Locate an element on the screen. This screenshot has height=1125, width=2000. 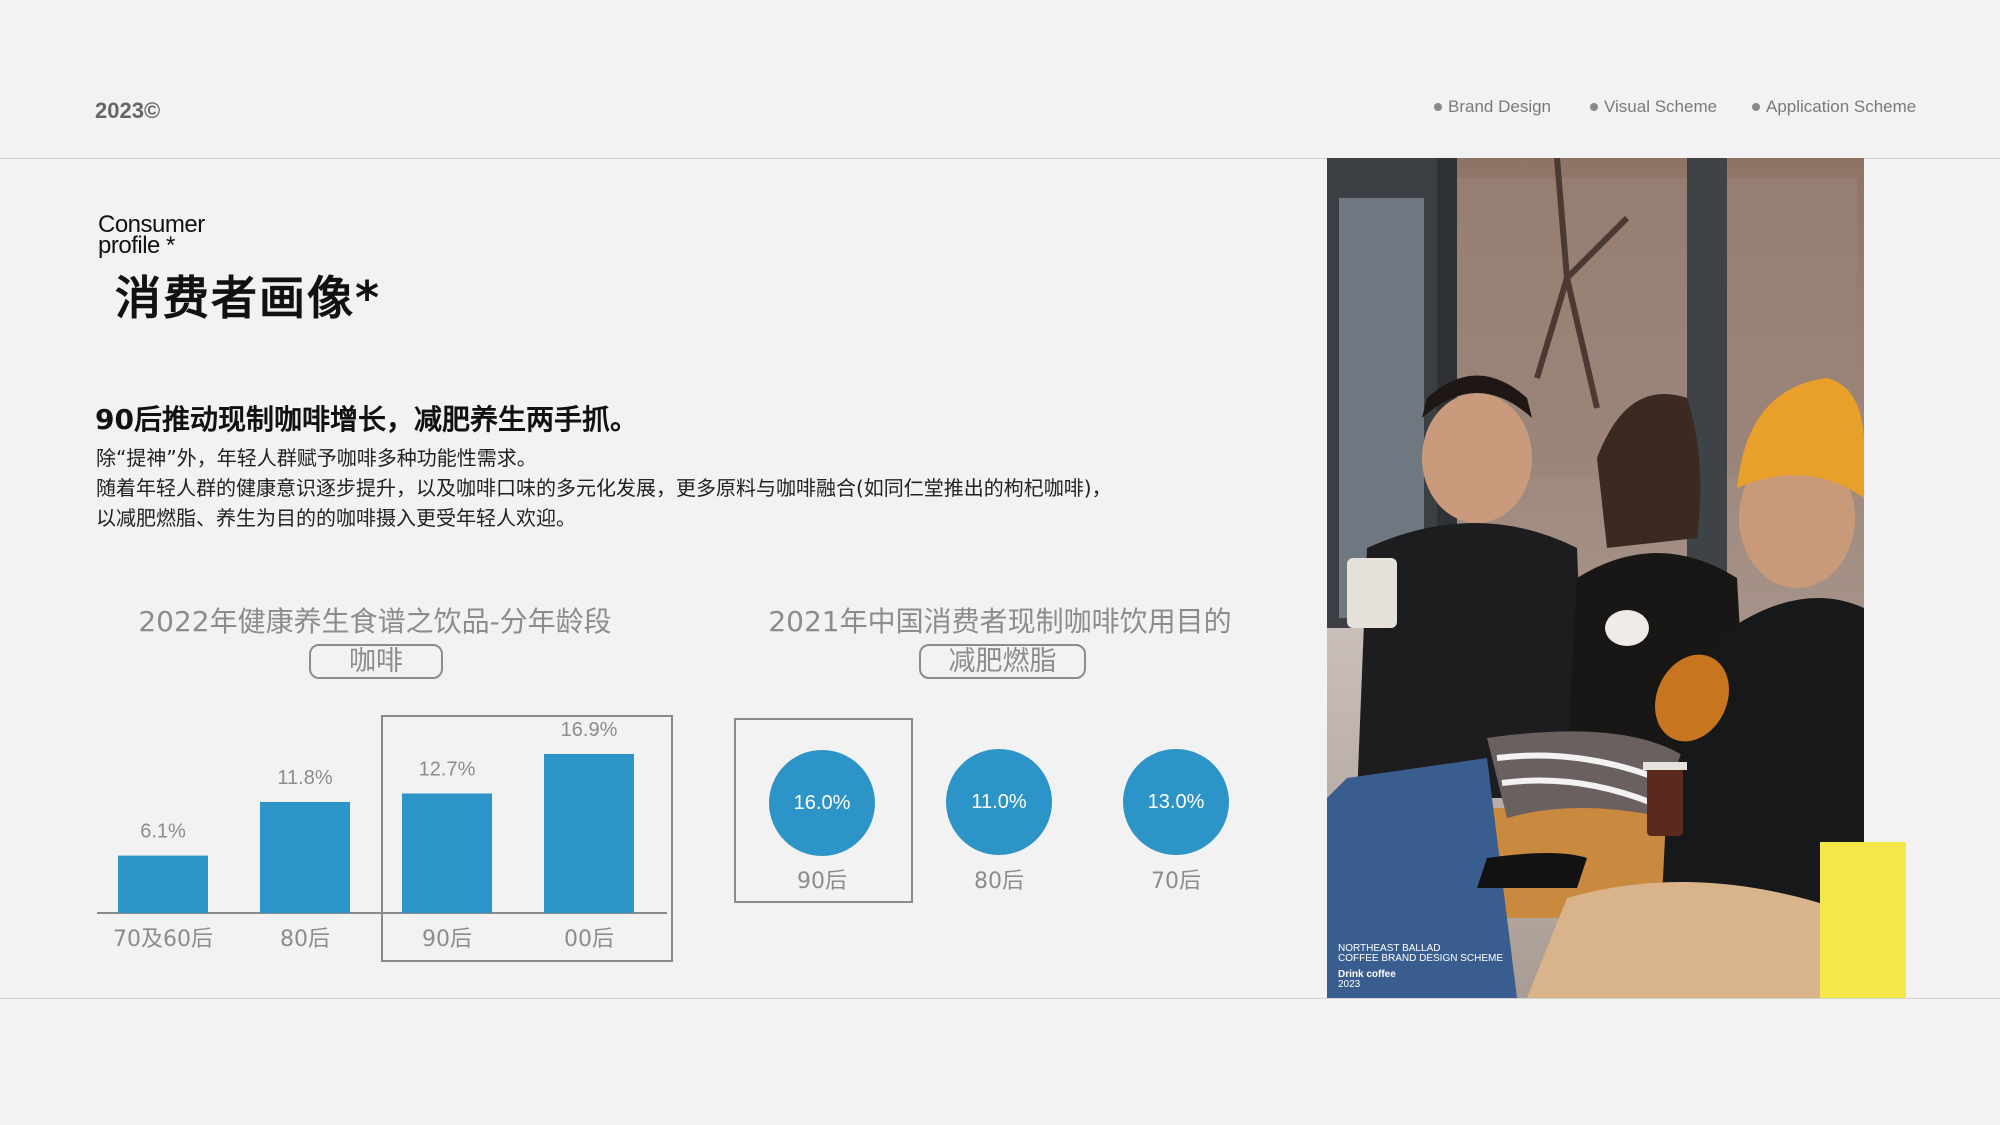
footer-divider is located at coordinates (1000, 998).